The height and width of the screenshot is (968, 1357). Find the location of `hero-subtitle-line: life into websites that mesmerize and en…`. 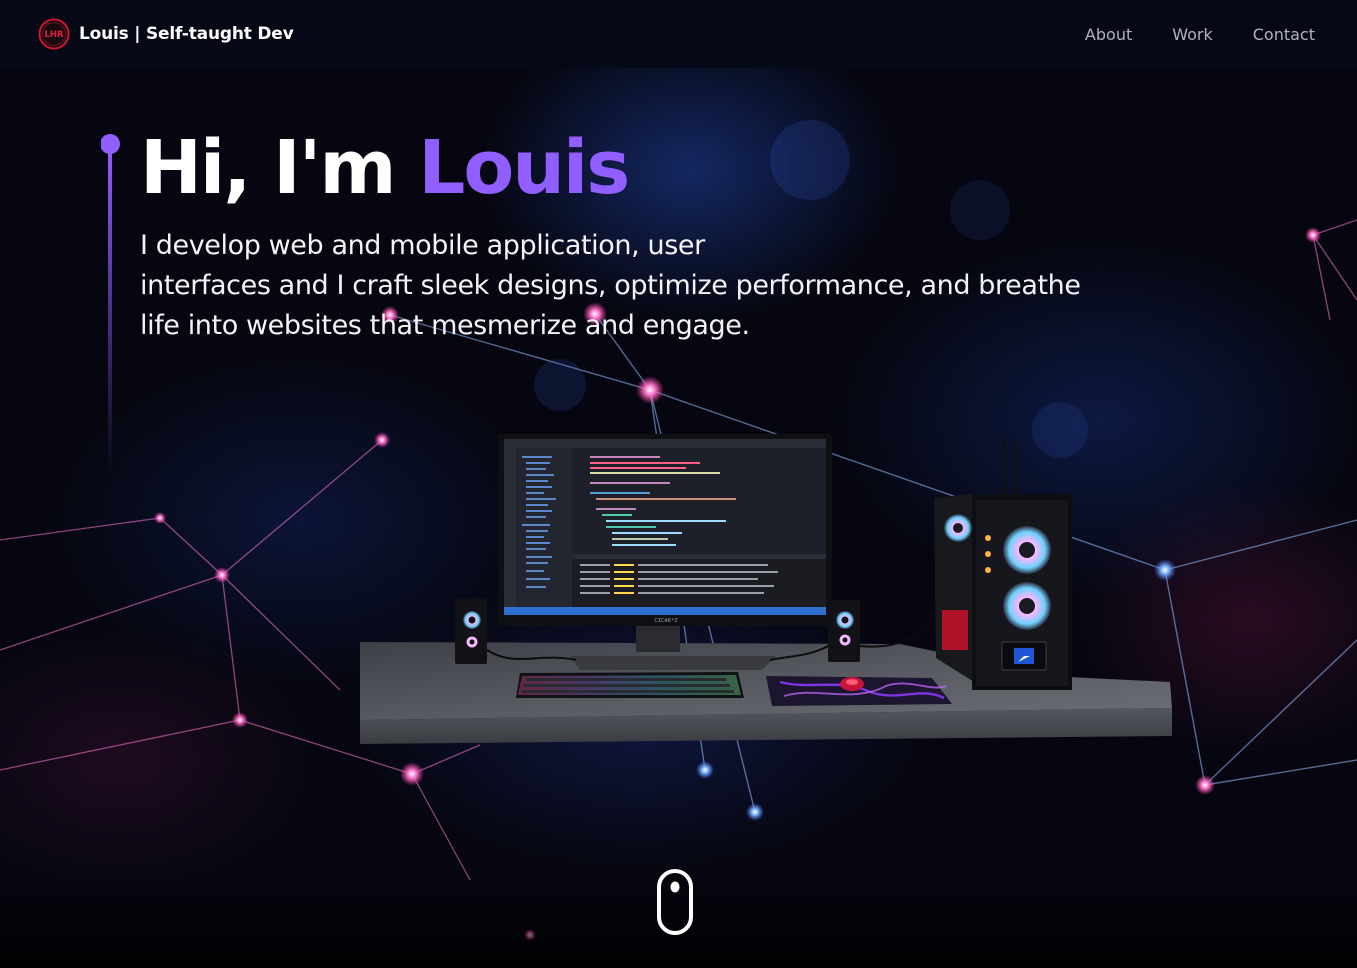

hero-subtitle-line: life into websites that mesmerize and en… is located at coordinates (445, 325).